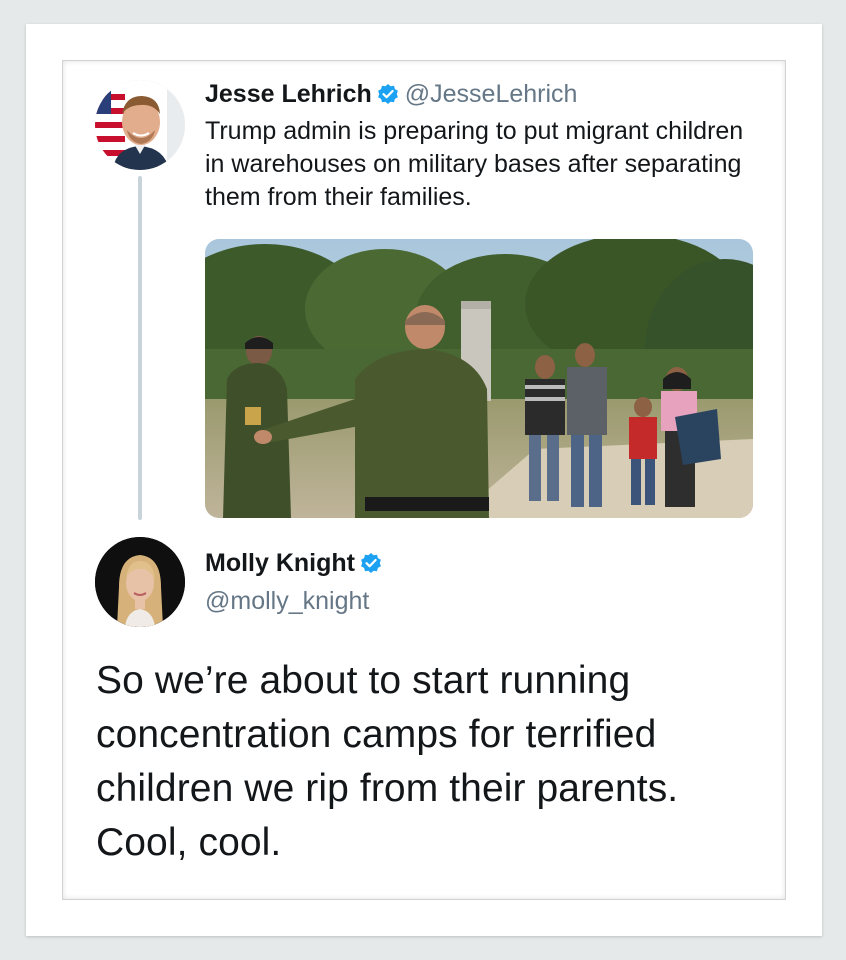 The image size is (846, 960). I want to click on tweet1-header: Jesse Lehrich @JesseLehrich, so click(391, 94).